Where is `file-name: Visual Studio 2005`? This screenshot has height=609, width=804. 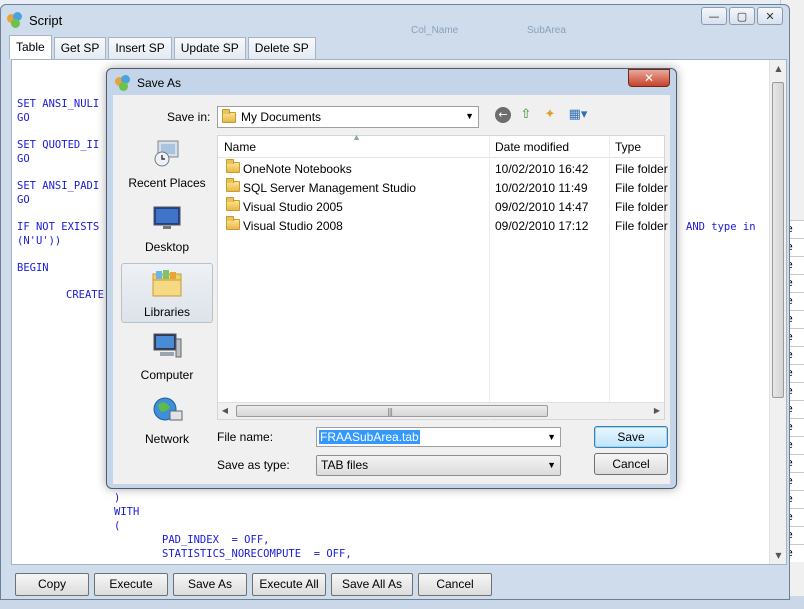 file-name: Visual Studio 2005 is located at coordinates (293, 207).